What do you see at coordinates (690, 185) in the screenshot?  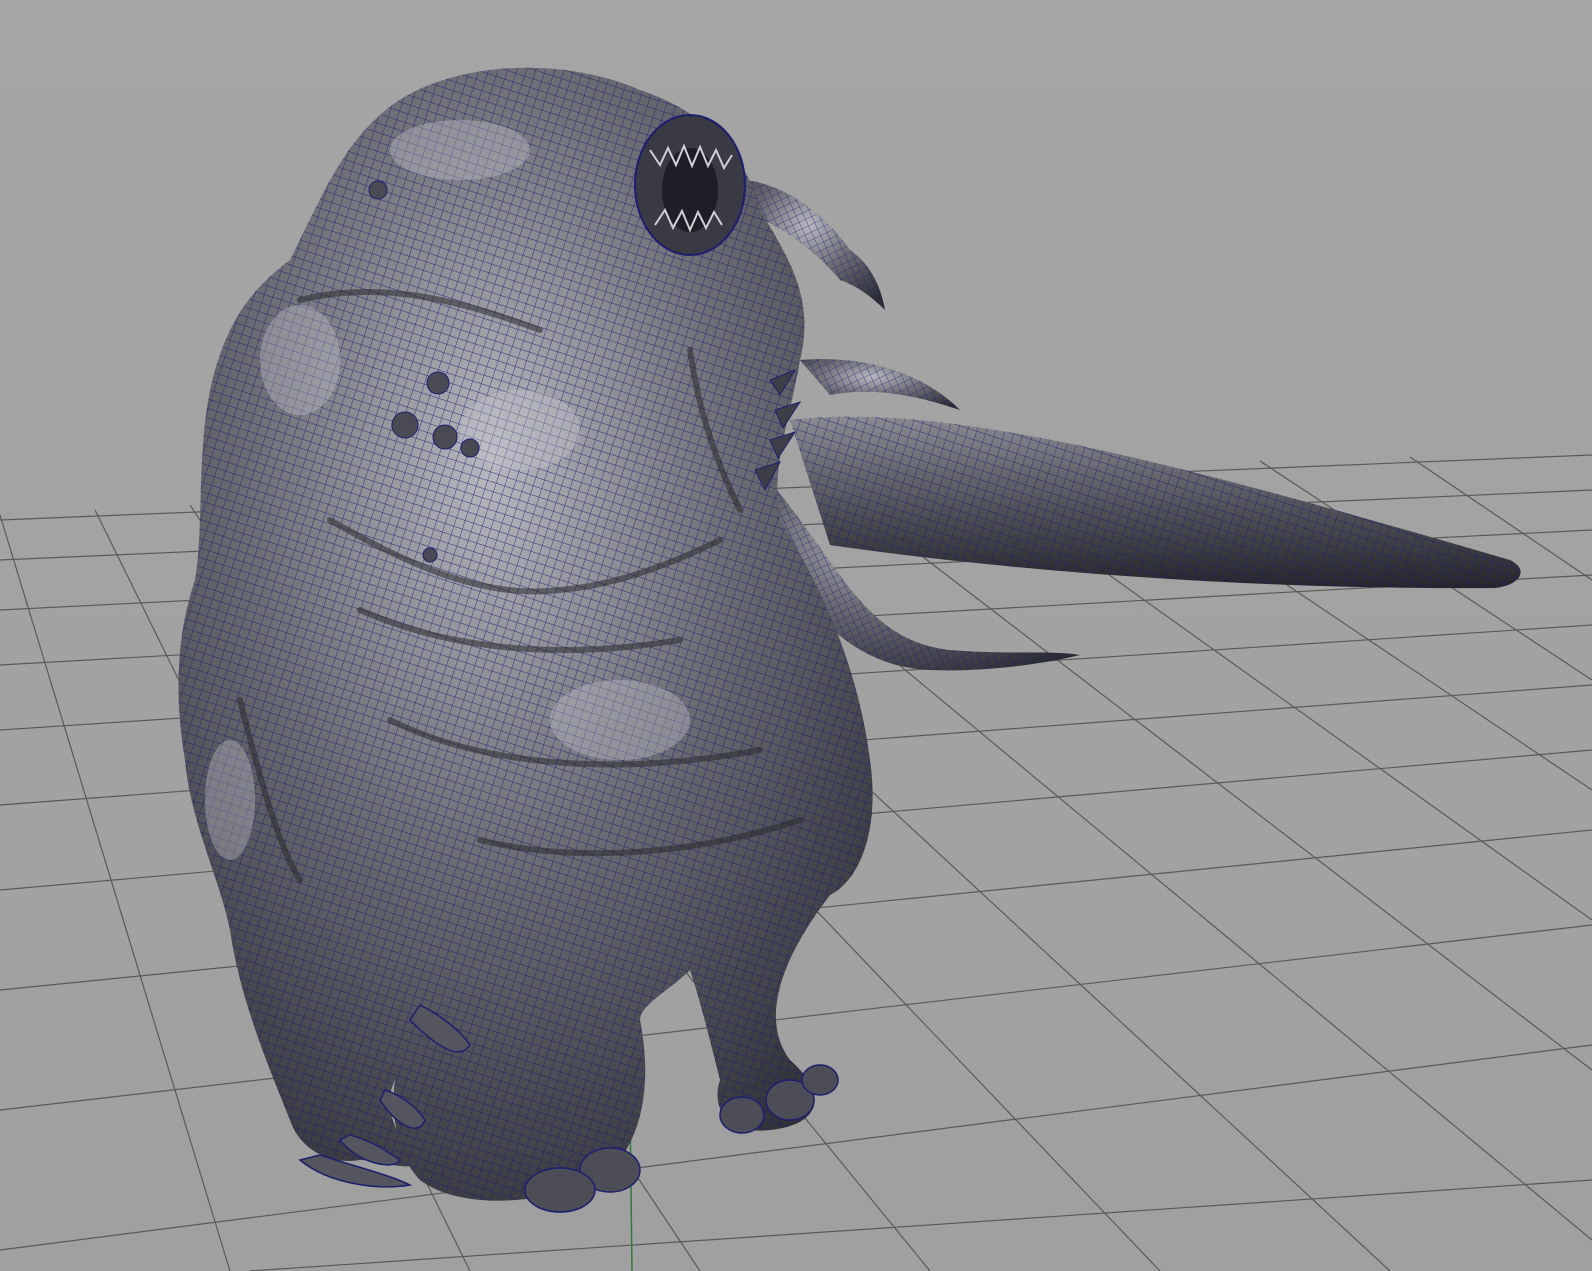 I see `creature-mouth` at bounding box center [690, 185].